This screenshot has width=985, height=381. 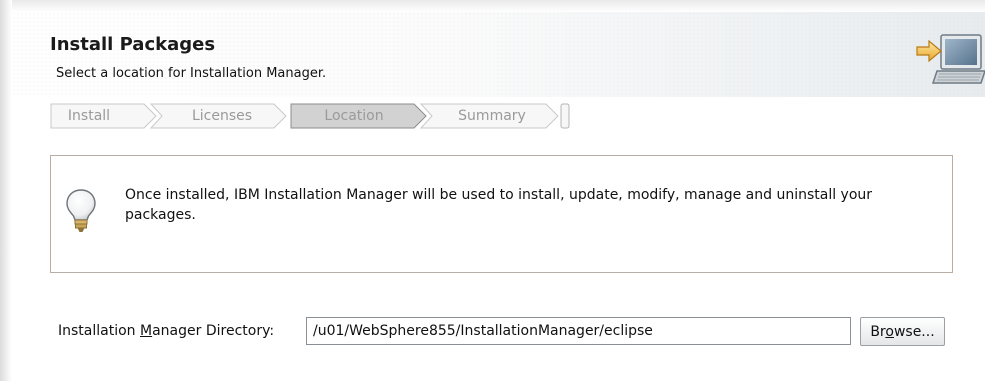 I want to click on step-install-label: Install, so click(x=89, y=116).